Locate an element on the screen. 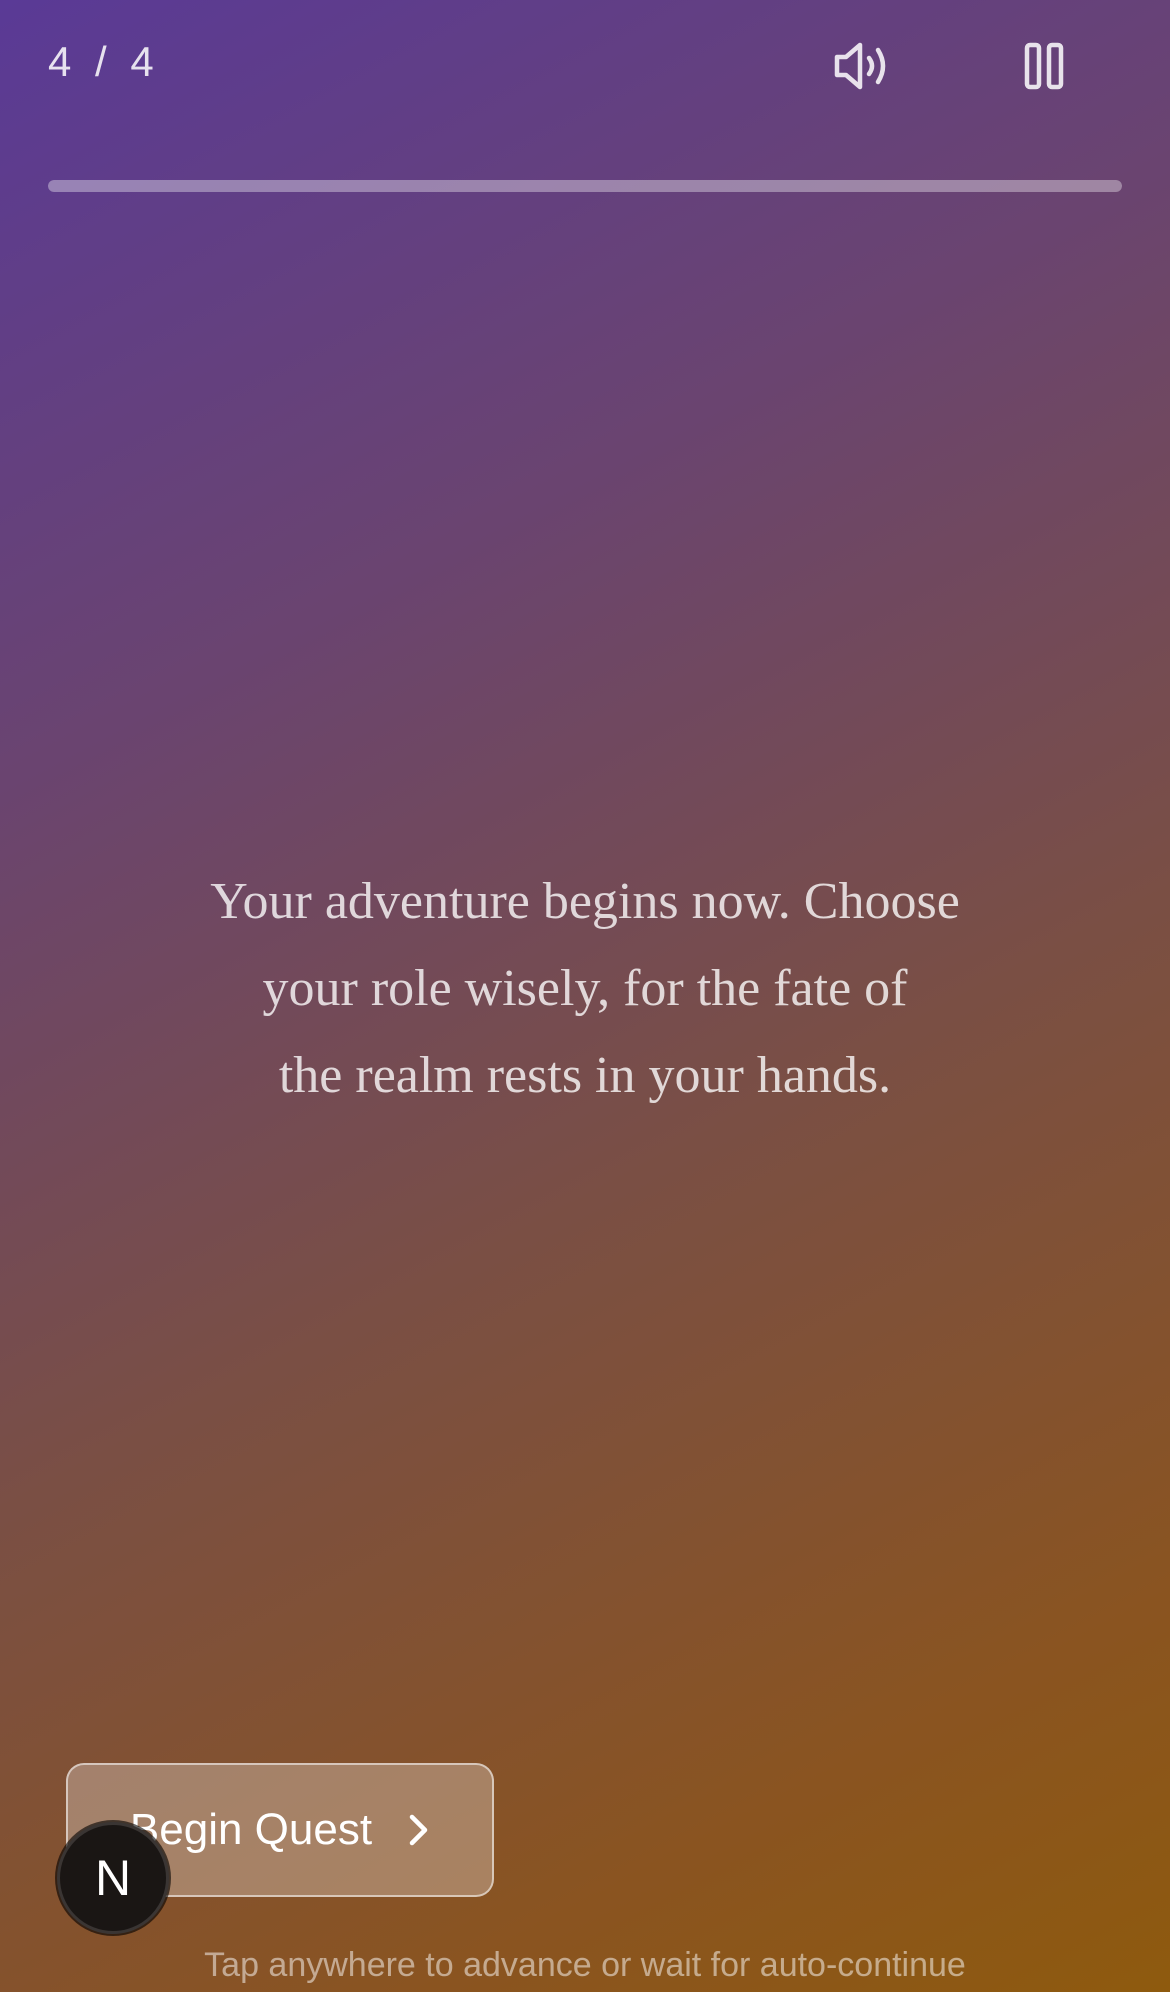  pause-icon is located at coordinates (1044, 66).